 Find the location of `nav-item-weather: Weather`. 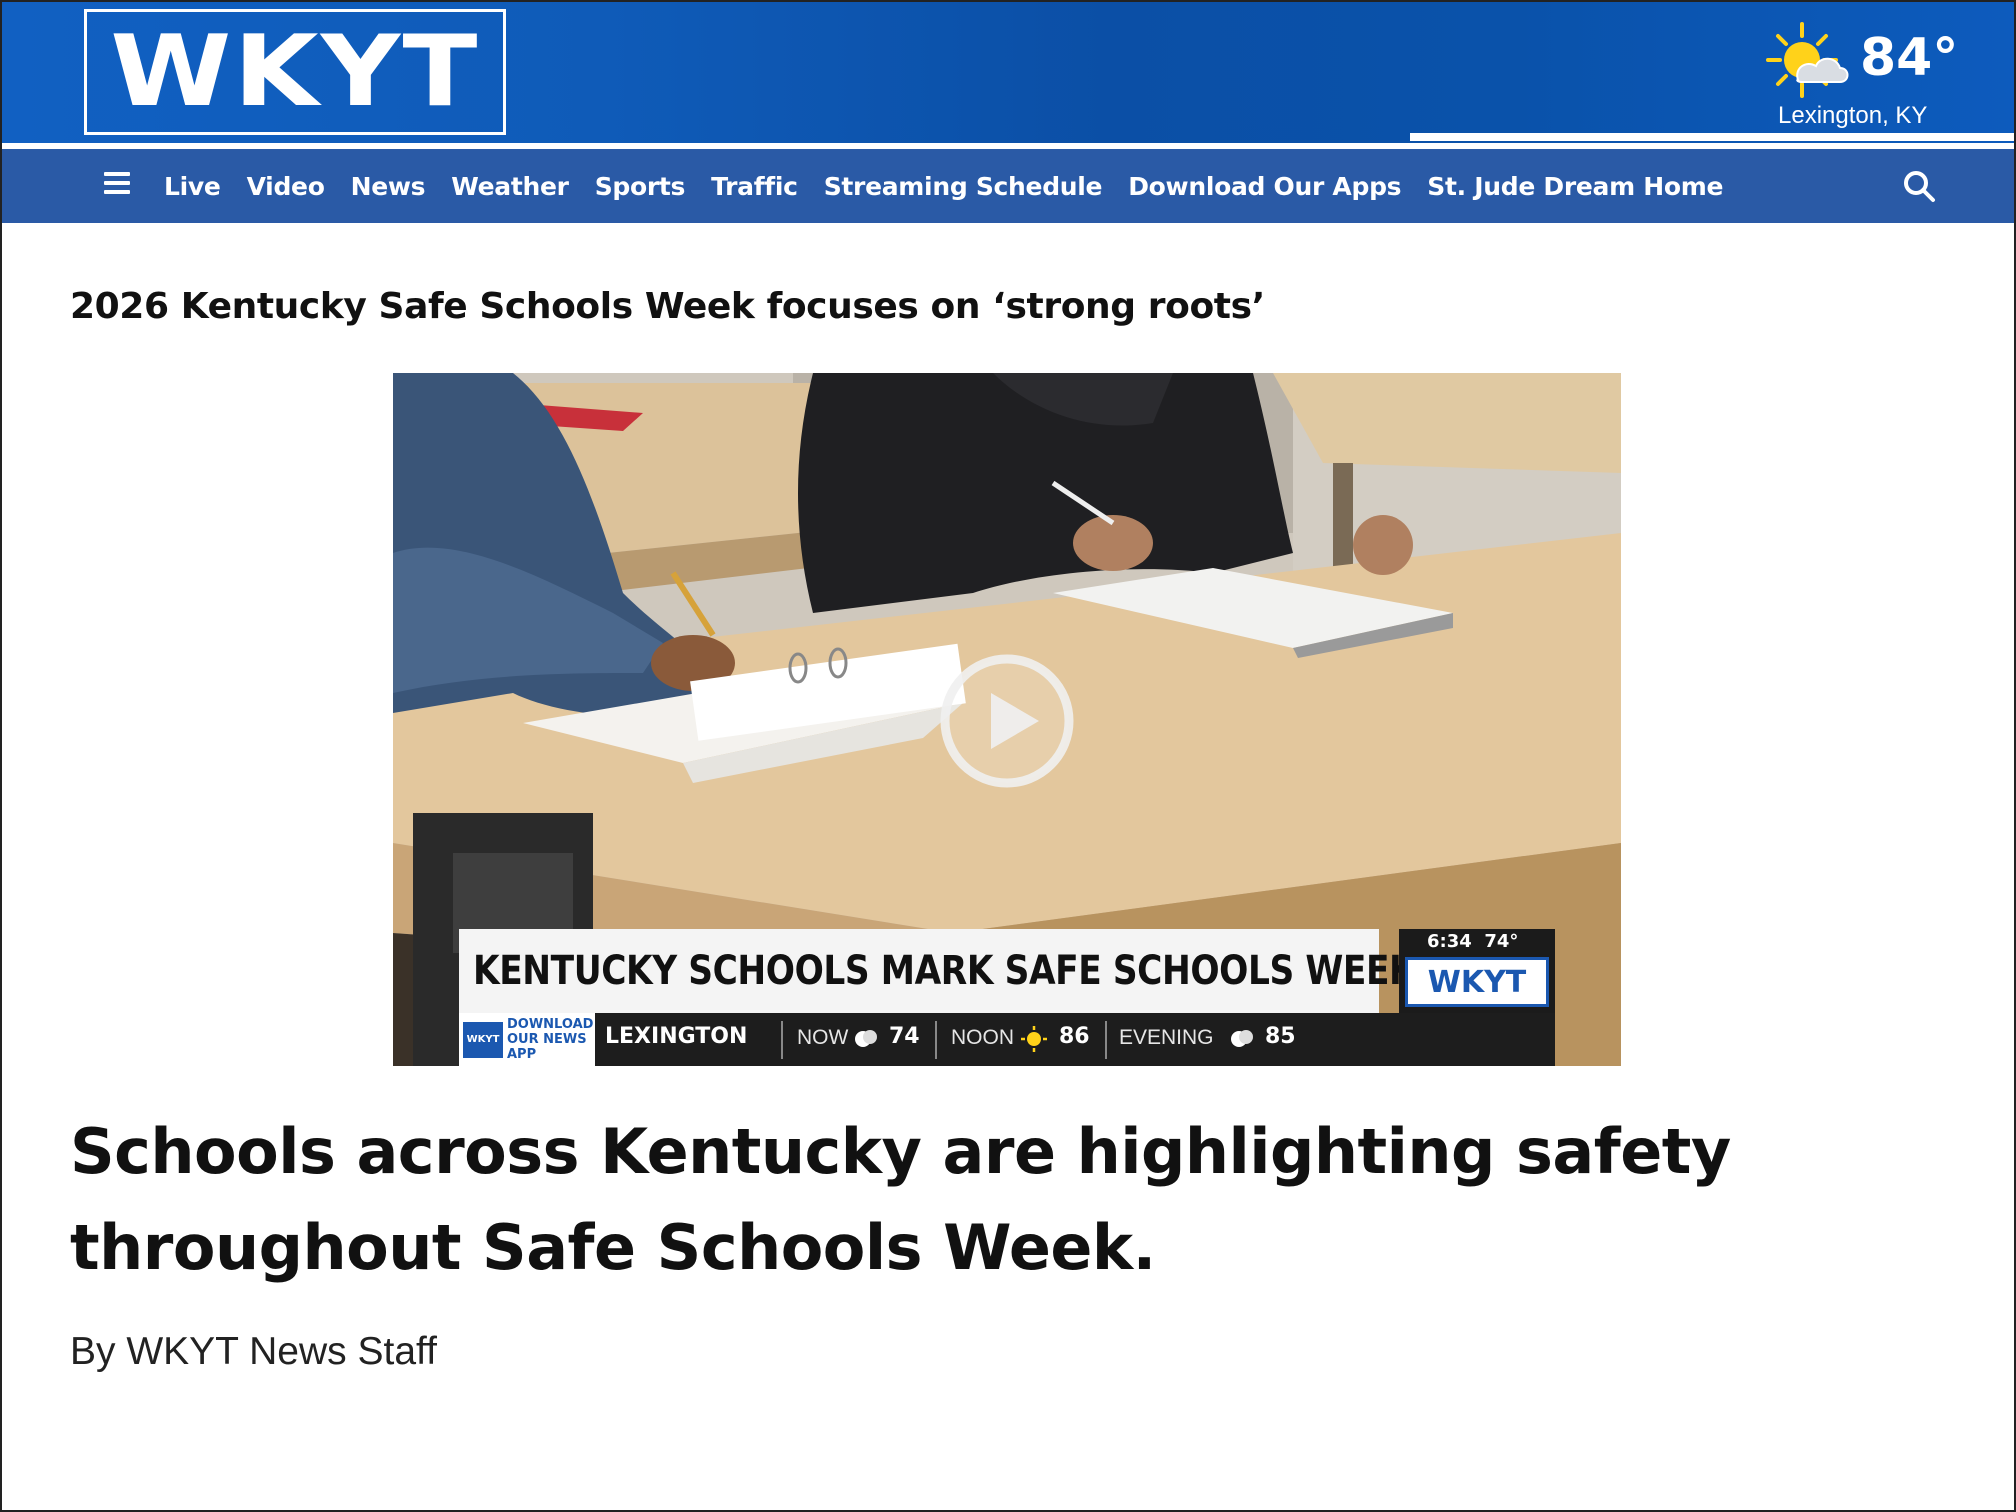

nav-item-weather: Weather is located at coordinates (510, 186).